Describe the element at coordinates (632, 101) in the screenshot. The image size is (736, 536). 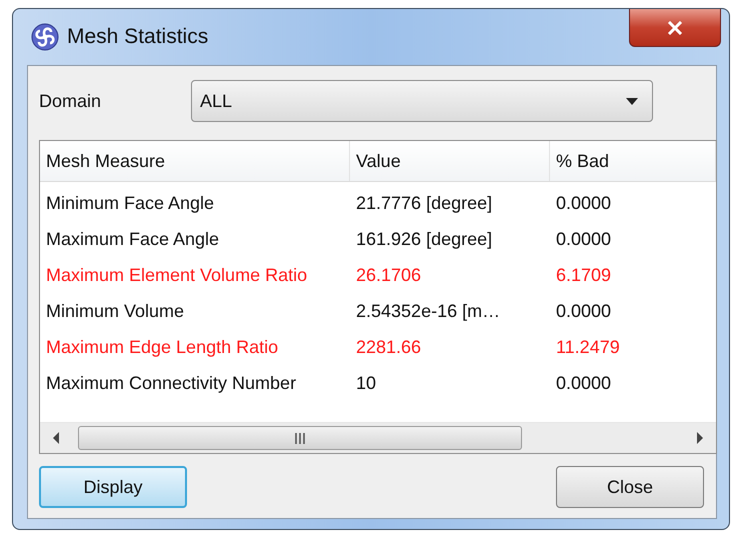
I see `dropdown-arrow-icon` at that location.